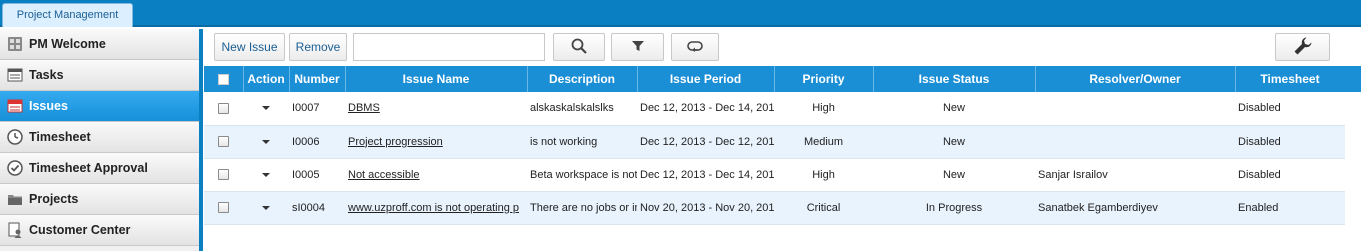  Describe the element at coordinates (1290, 79) in the screenshot. I see `column-header-timesheet: Timesheet` at that location.